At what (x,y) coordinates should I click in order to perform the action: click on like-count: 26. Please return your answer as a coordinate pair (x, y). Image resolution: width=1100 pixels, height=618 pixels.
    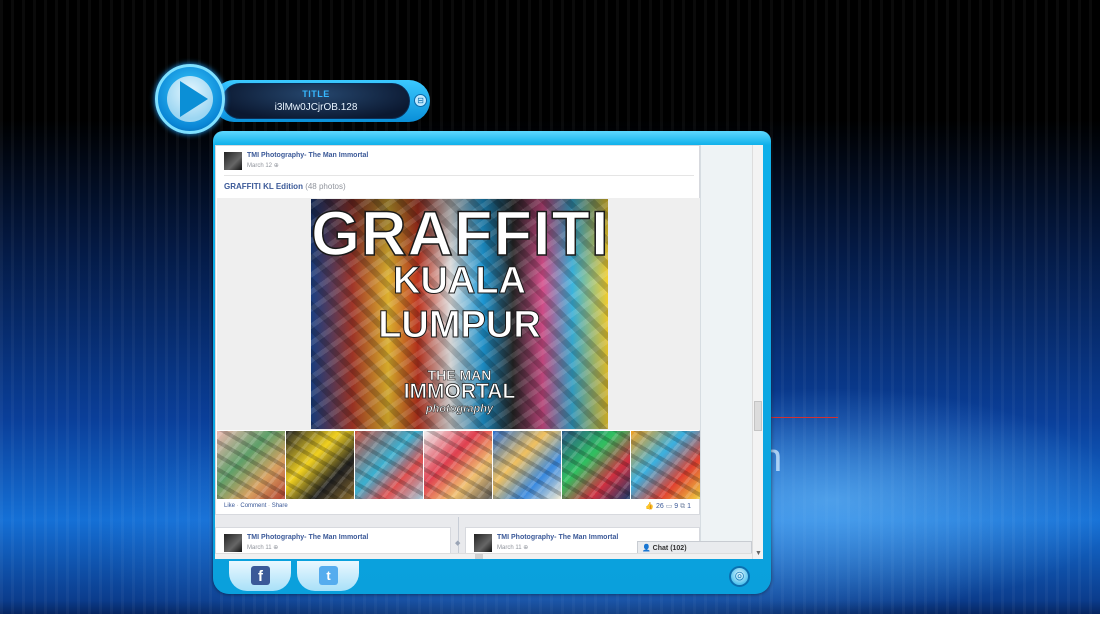
    Looking at the image, I should click on (660, 506).